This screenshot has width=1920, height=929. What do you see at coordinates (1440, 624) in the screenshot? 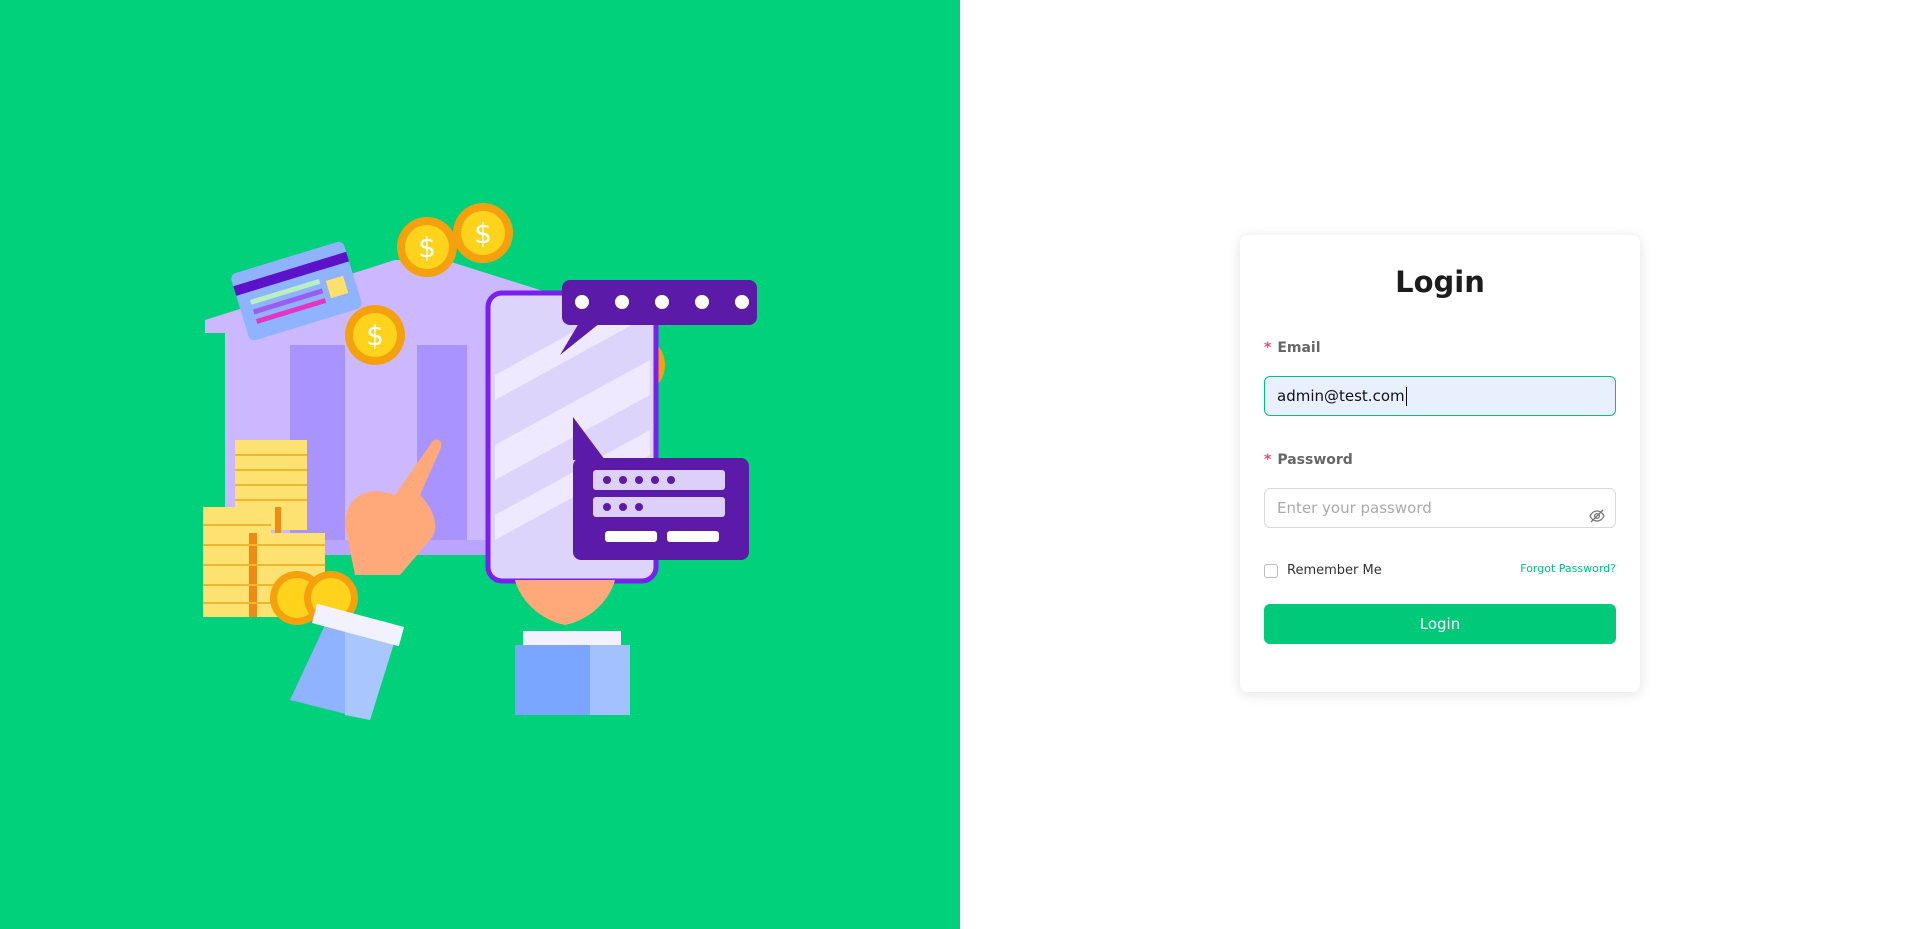
I see `login-button: Login` at bounding box center [1440, 624].